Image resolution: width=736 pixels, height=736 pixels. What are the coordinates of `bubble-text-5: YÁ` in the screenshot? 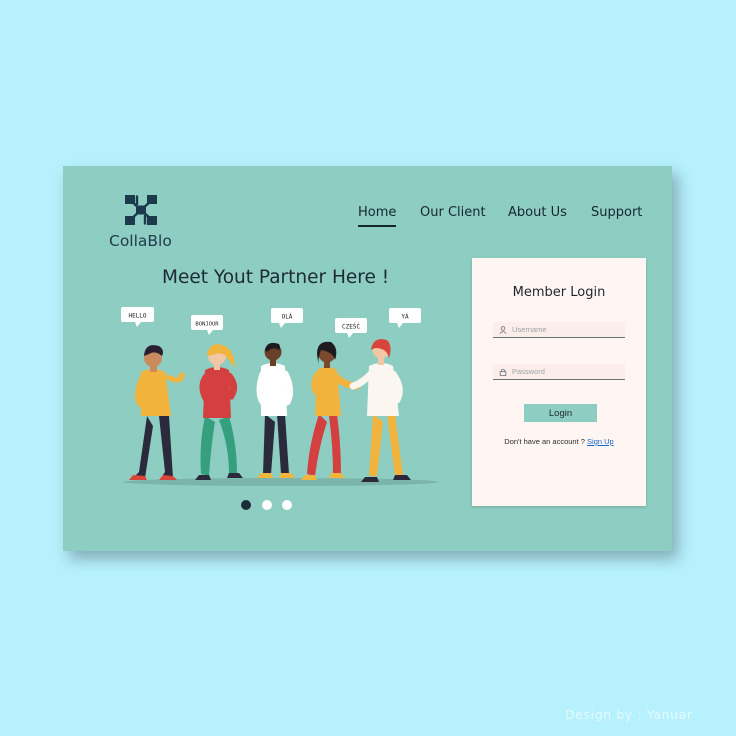 It's located at (405, 317).